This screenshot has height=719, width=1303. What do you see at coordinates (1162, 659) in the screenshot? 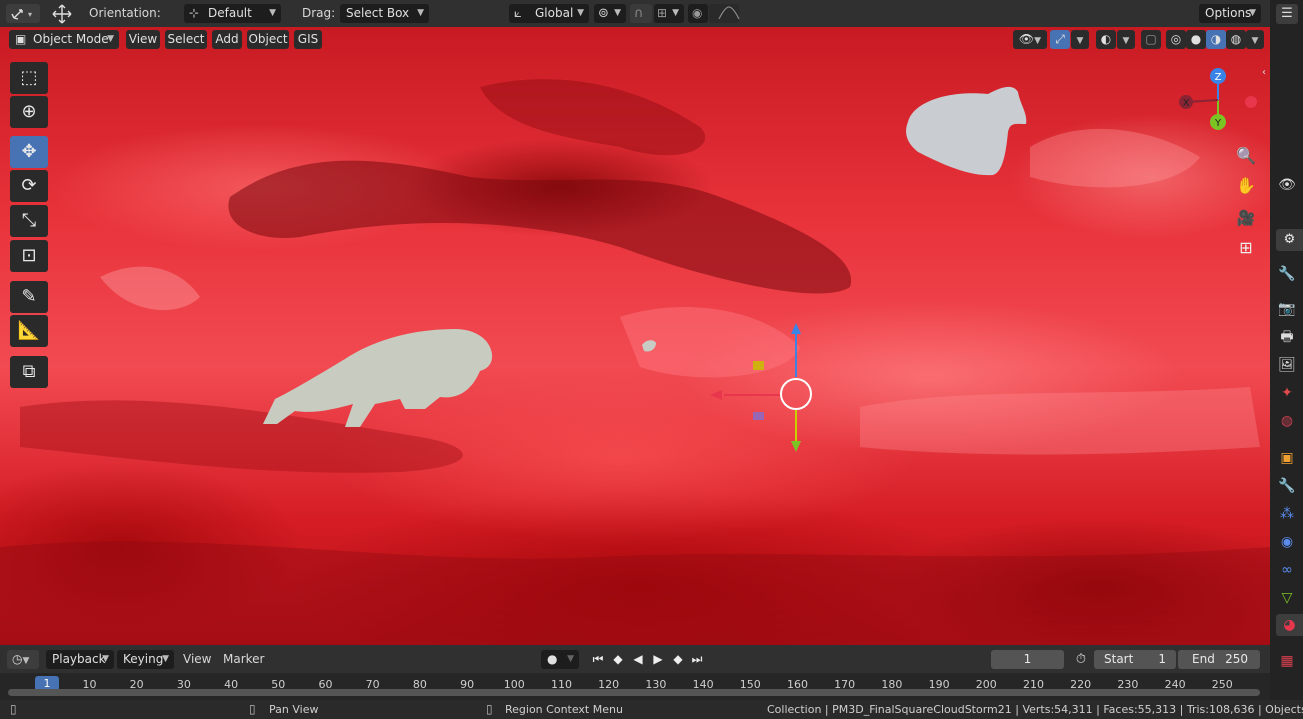
I see `start-value: 1` at bounding box center [1162, 659].